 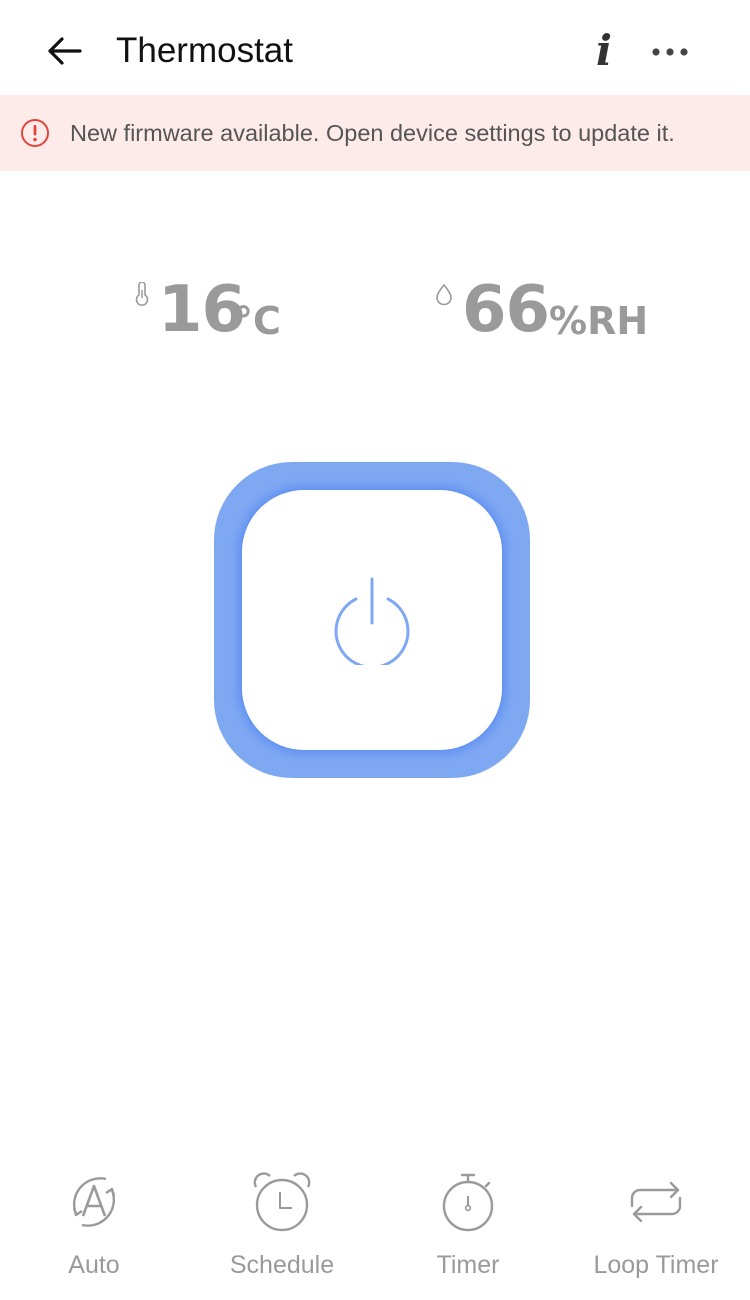 I want to click on alert-circle-icon, so click(x=35, y=133).